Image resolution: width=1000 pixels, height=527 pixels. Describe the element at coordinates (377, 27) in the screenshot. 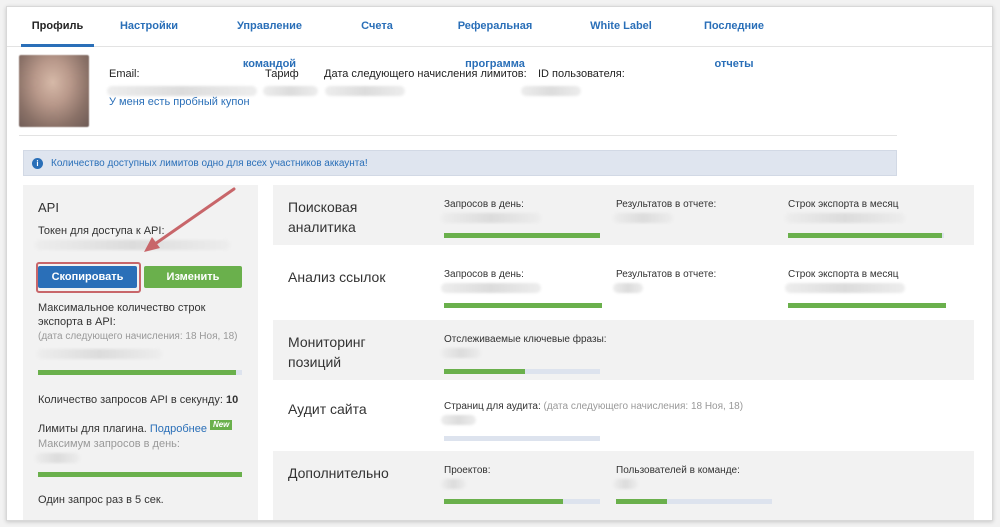

I see `tab-billing: Счета` at that location.